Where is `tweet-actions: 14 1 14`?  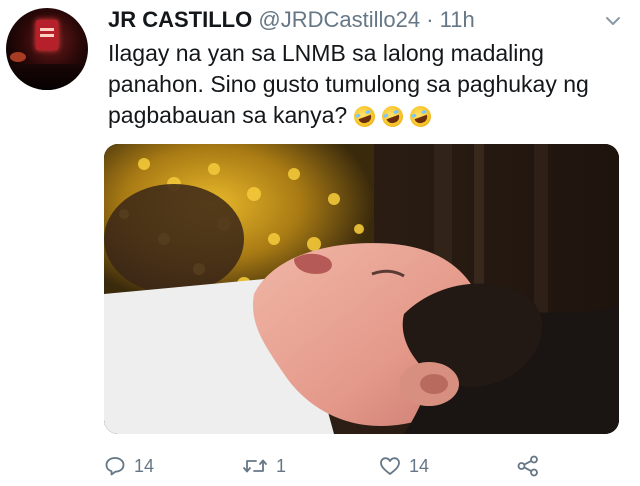
tweet-actions: 14 1 14 is located at coordinates (334, 466).